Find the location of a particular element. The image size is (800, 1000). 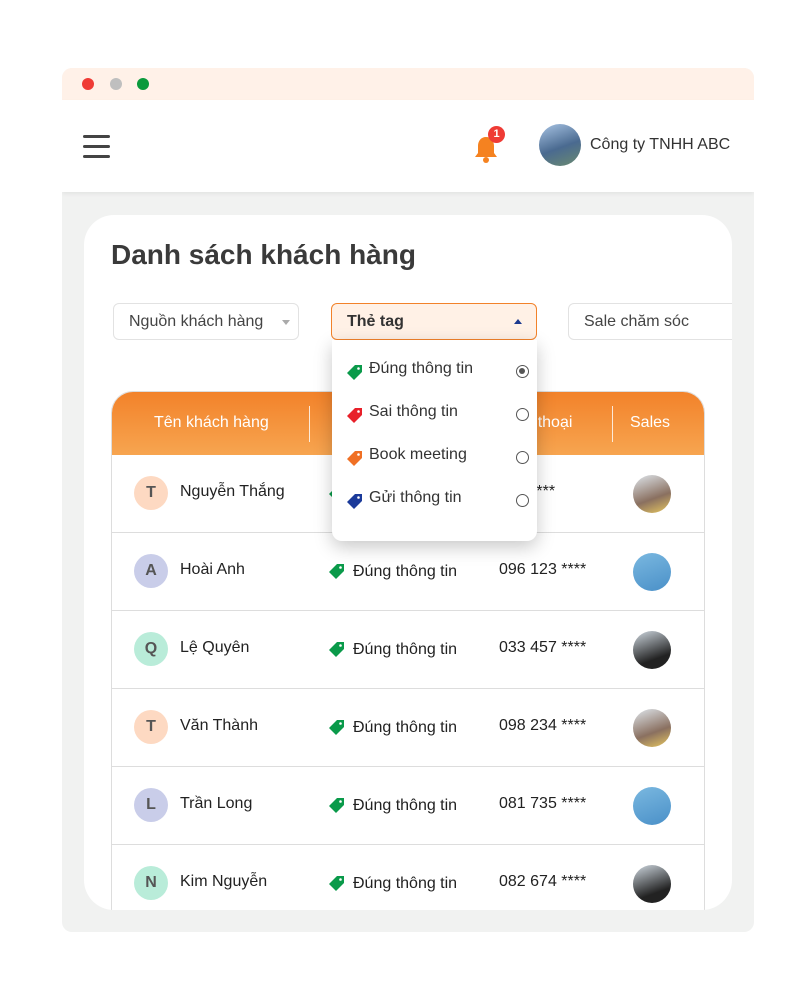

tag-option: Book meeting is located at coordinates (437, 458).